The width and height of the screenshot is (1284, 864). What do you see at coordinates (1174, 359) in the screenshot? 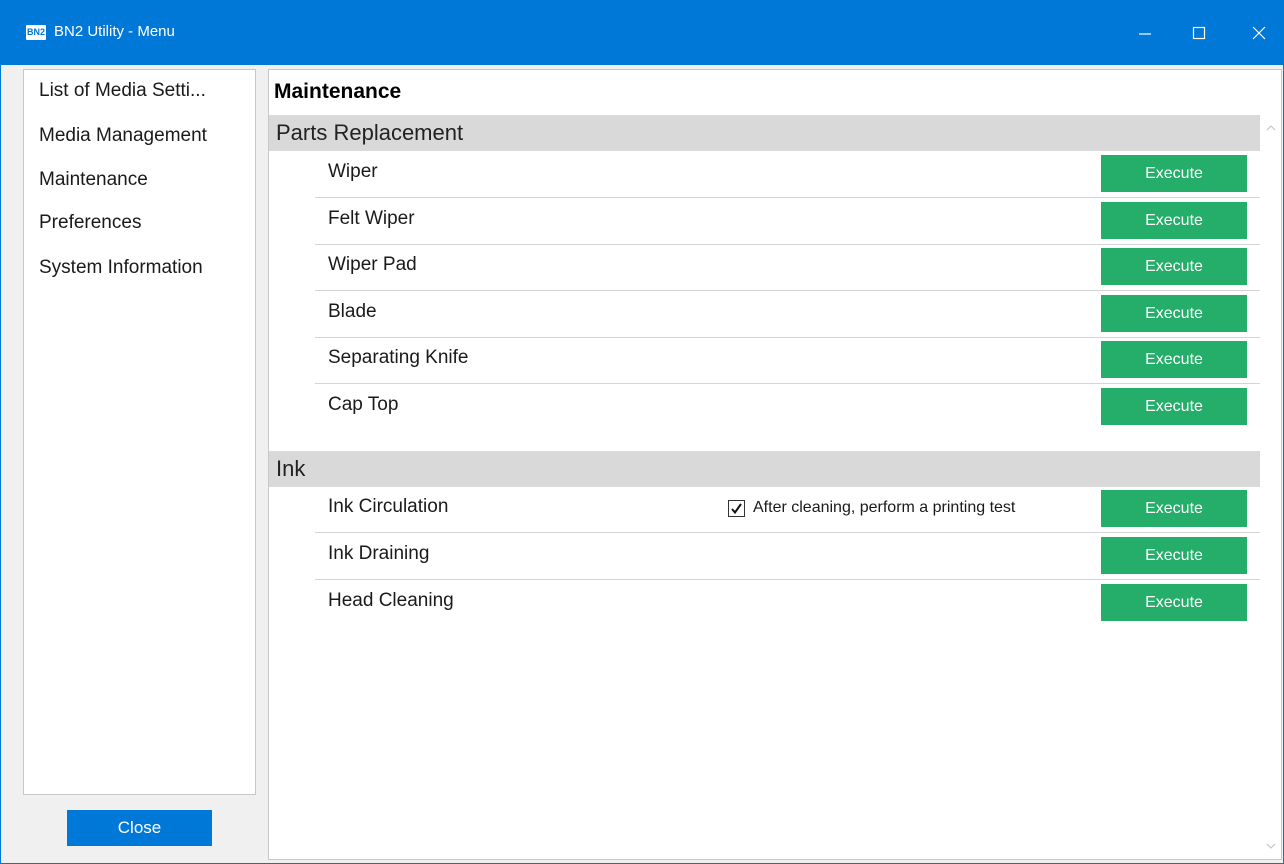
I see `execute-button-separating-knife: Execute` at bounding box center [1174, 359].